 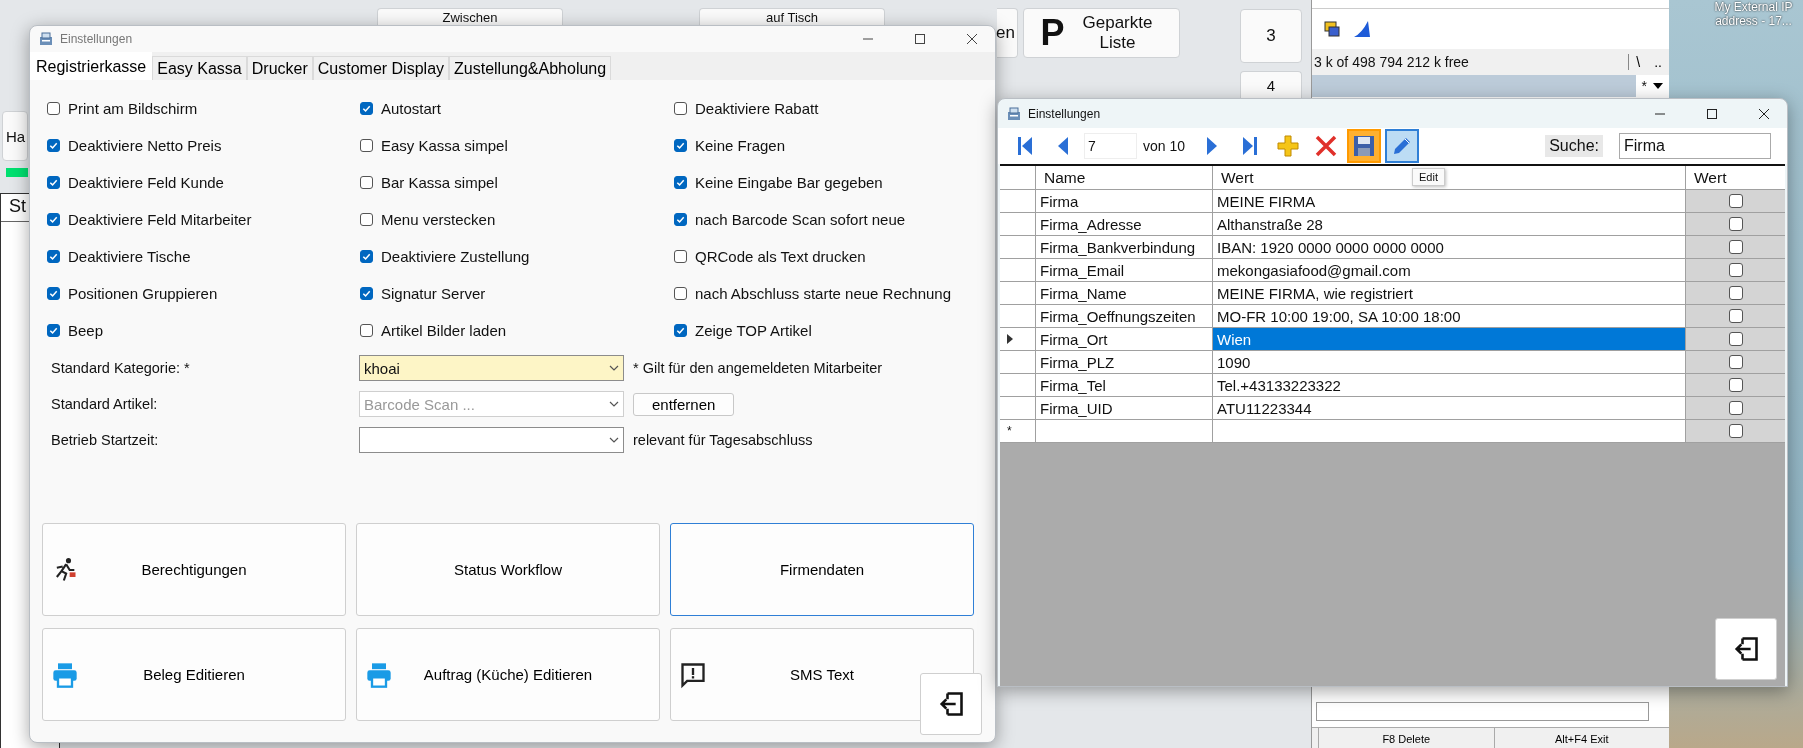 I want to click on checkbox-label: Artikel Bilder laden, so click(x=444, y=330).